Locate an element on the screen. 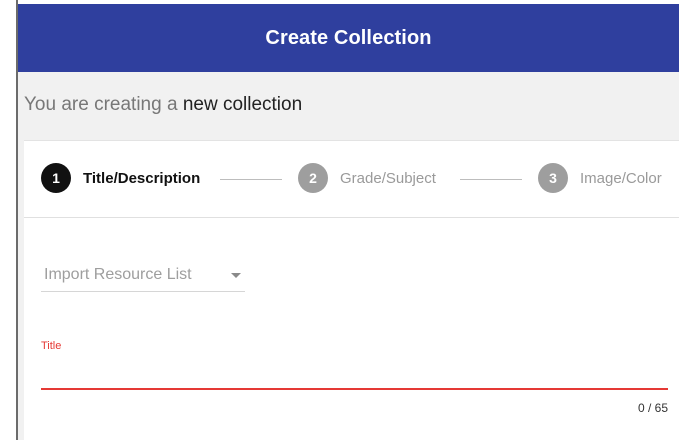 This screenshot has width=679, height=441. dialog-title: Create Collection is located at coordinates (348, 37).